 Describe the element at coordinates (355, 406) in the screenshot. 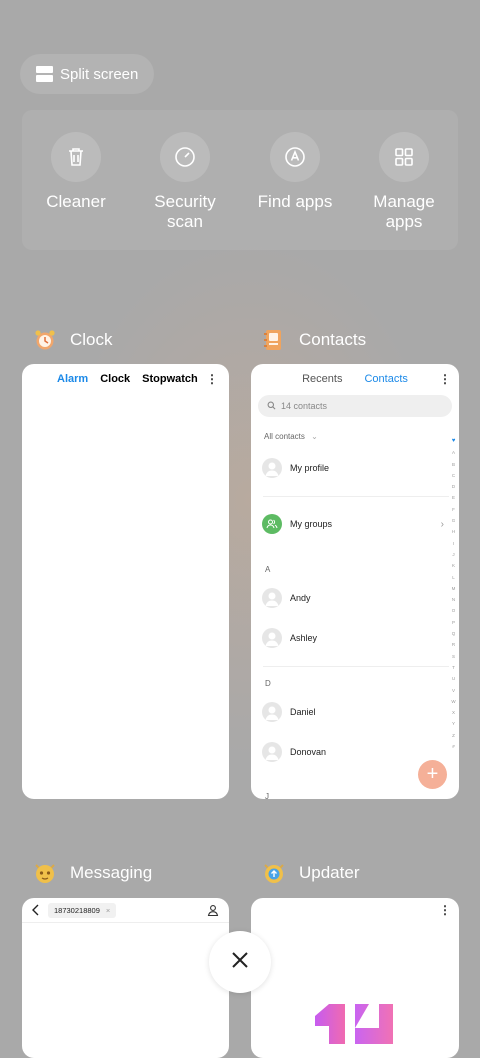

I see `contacts-search-input: 14 contacts` at that location.